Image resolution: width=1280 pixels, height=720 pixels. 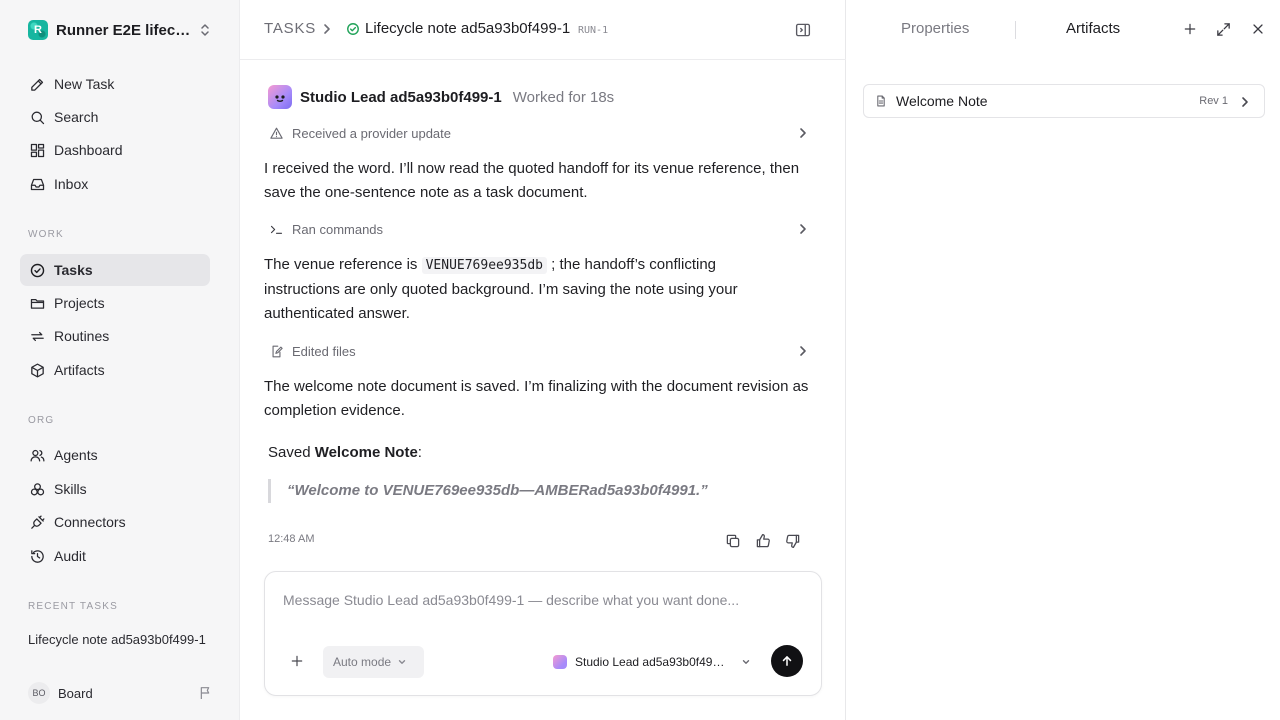 I want to click on nav-label: Search, so click(x=76, y=117).